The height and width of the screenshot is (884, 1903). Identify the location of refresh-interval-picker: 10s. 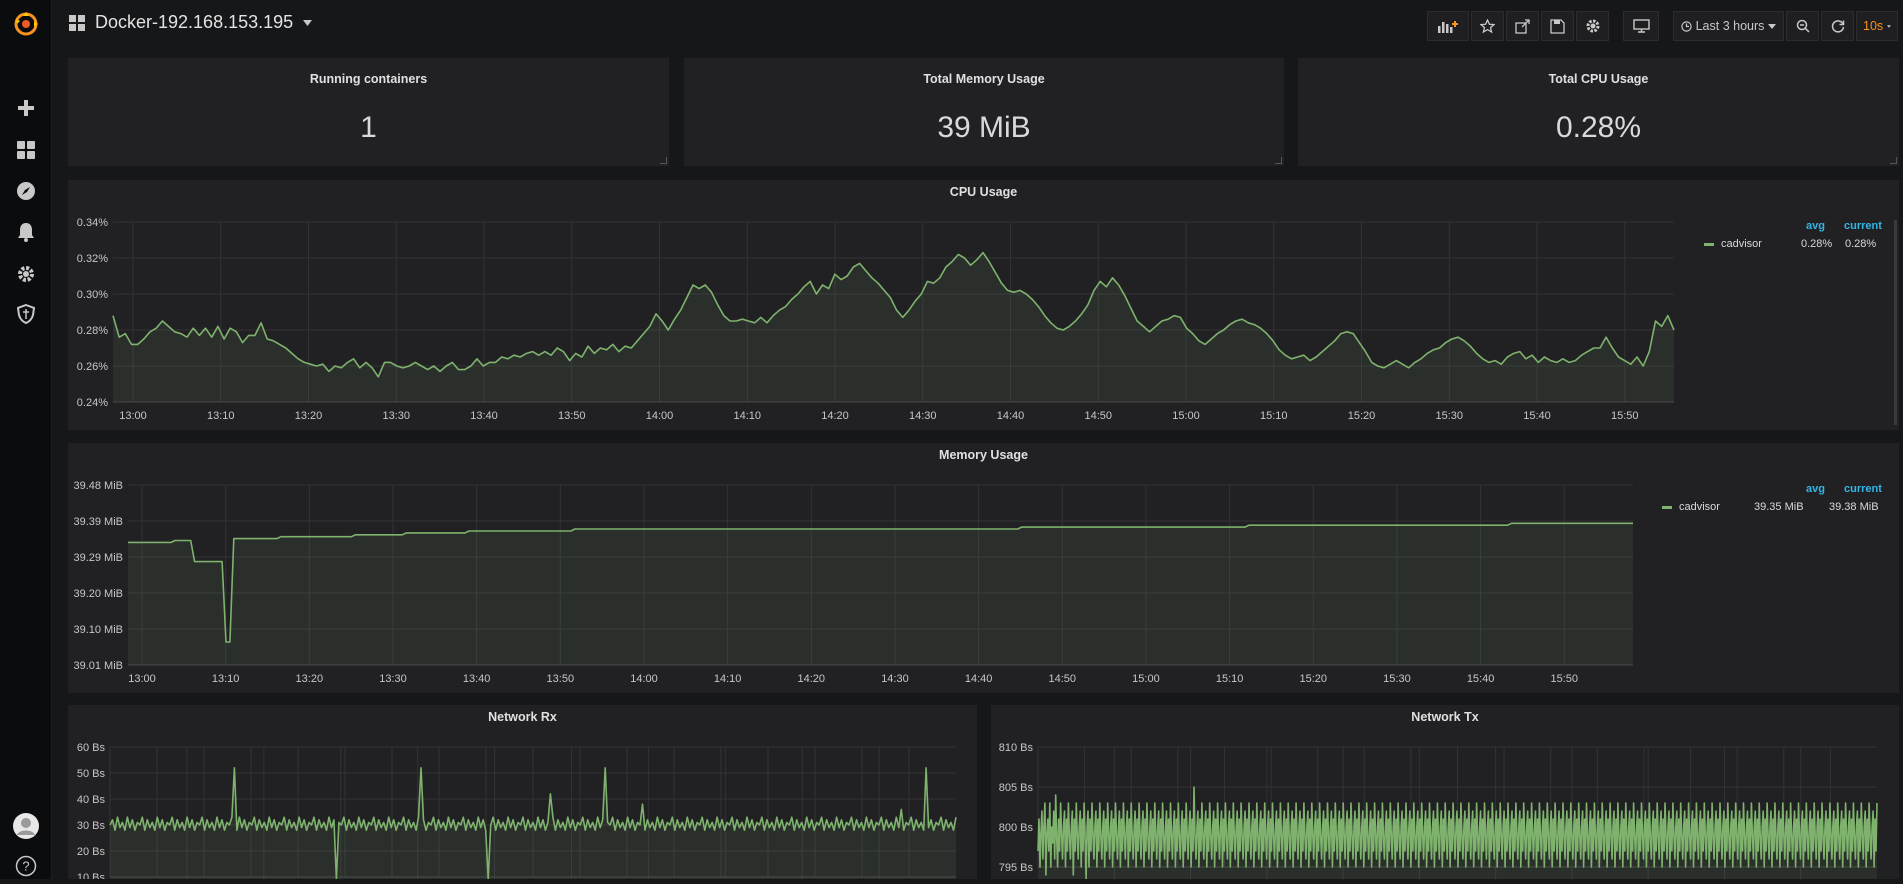
(1877, 26).